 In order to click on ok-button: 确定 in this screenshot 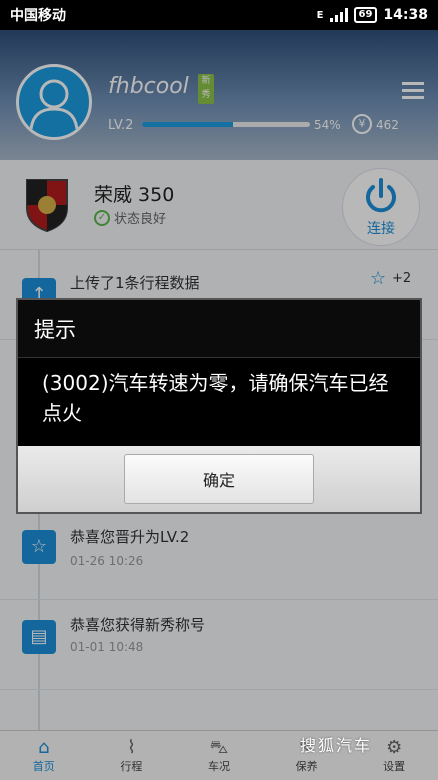, I will do `click(219, 479)`.